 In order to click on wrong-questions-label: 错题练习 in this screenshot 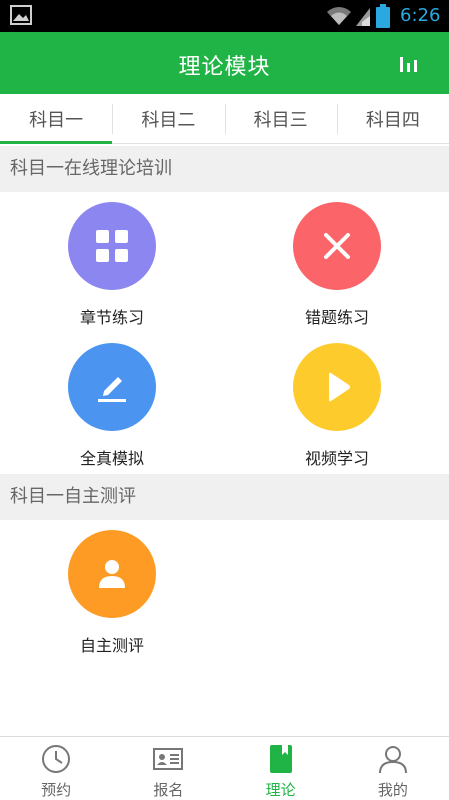, I will do `click(336, 317)`.